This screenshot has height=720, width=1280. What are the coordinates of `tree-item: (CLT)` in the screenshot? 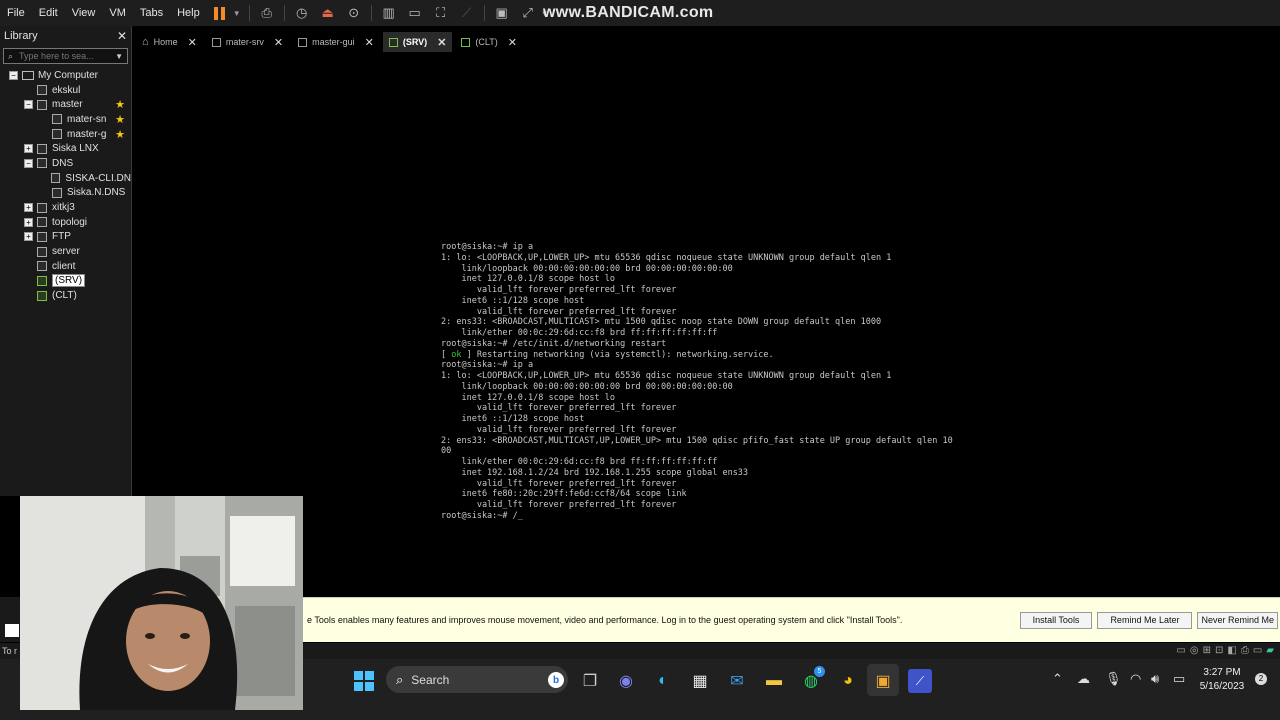 It's located at (65, 295).